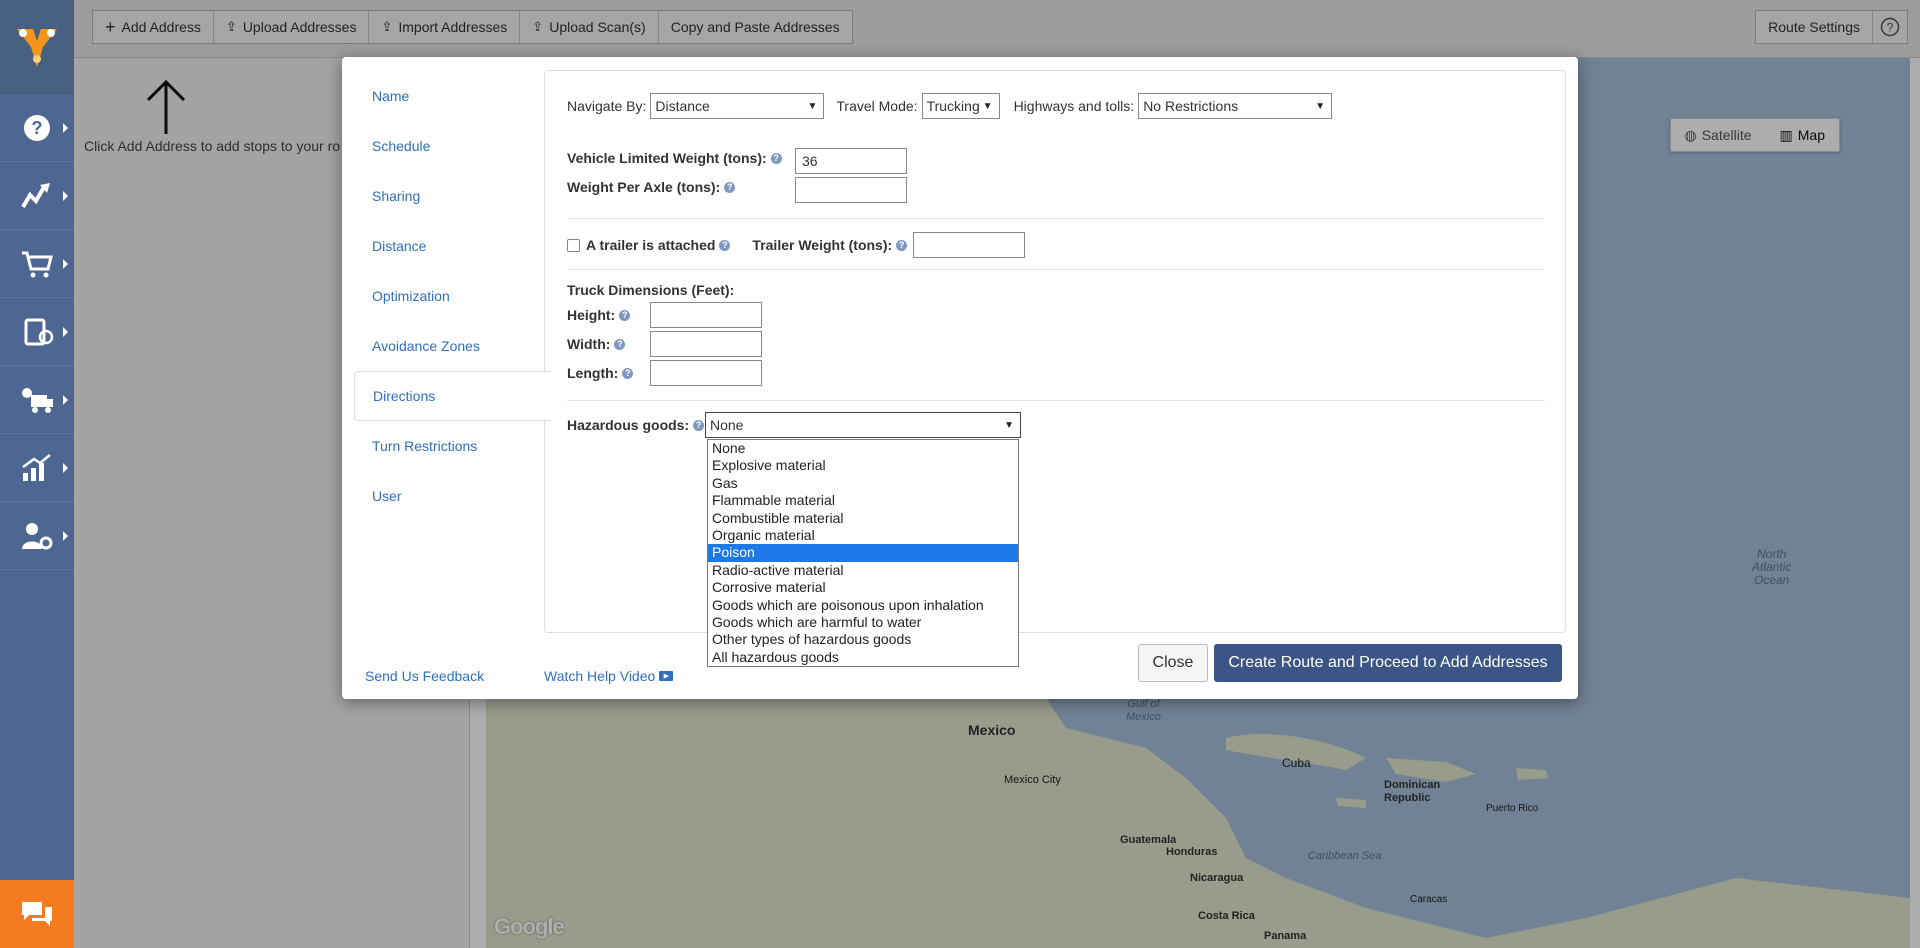  I want to click on logo-icon, so click(37, 47).